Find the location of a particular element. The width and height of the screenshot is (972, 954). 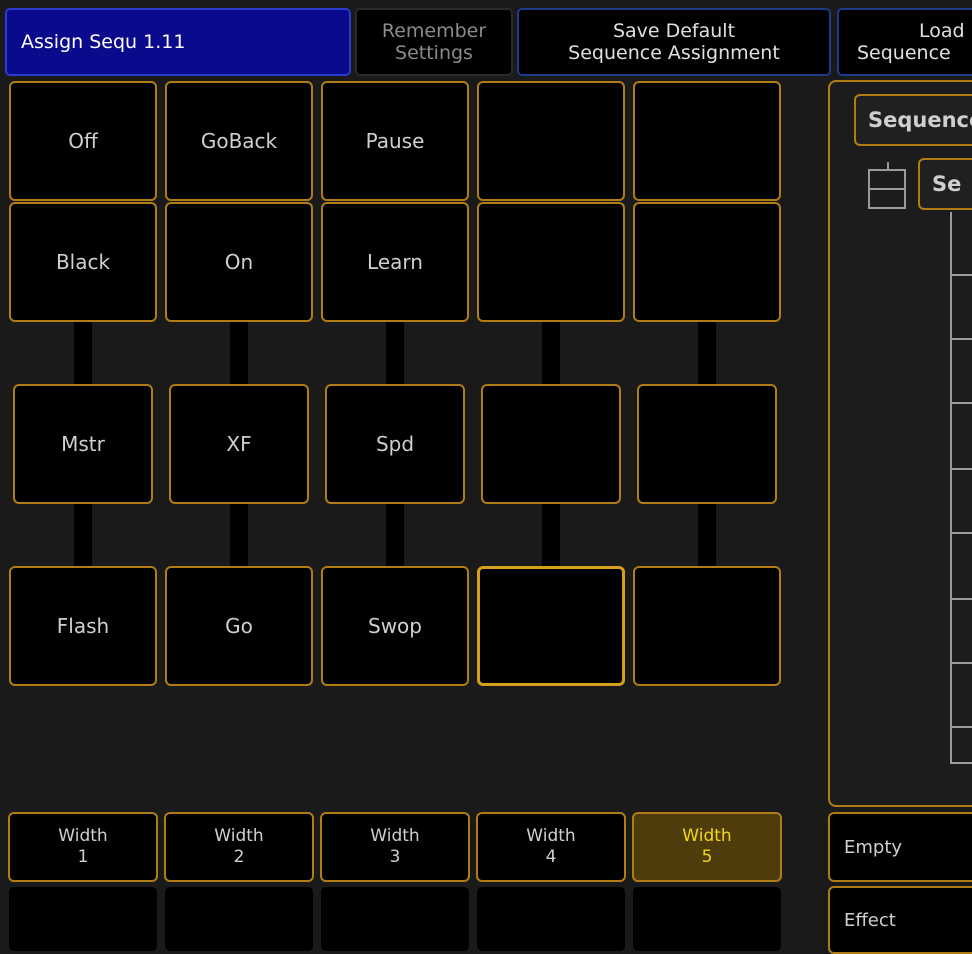

window-title-text: Assign Sequ 1.11 is located at coordinates (103, 42).